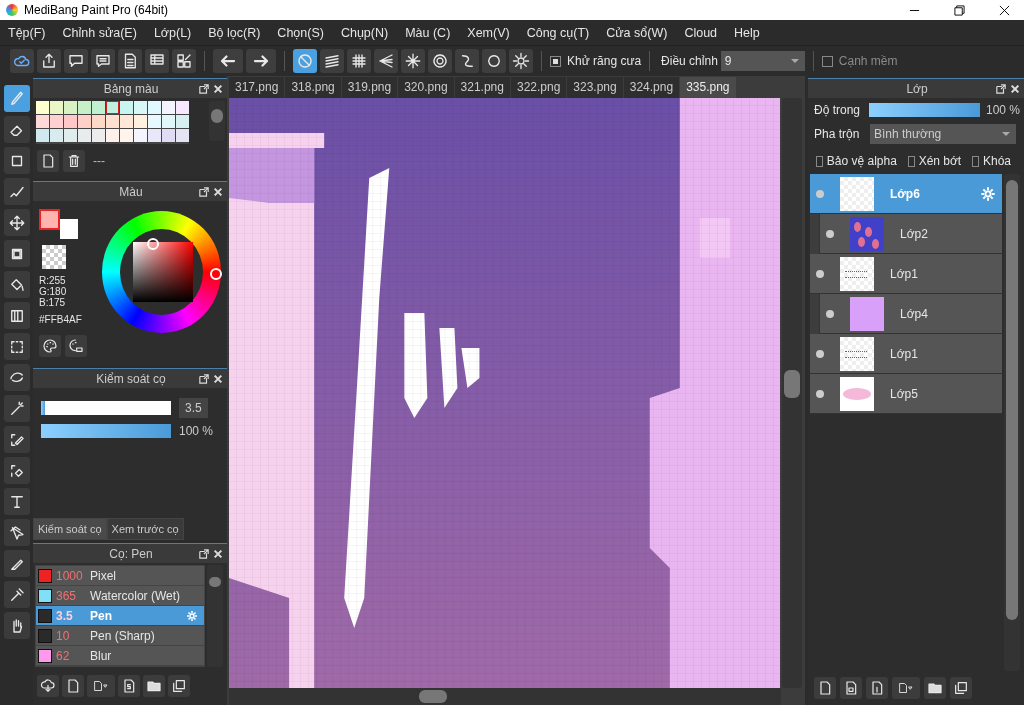  I want to click on file-tab: 321.png, so click(482, 87).